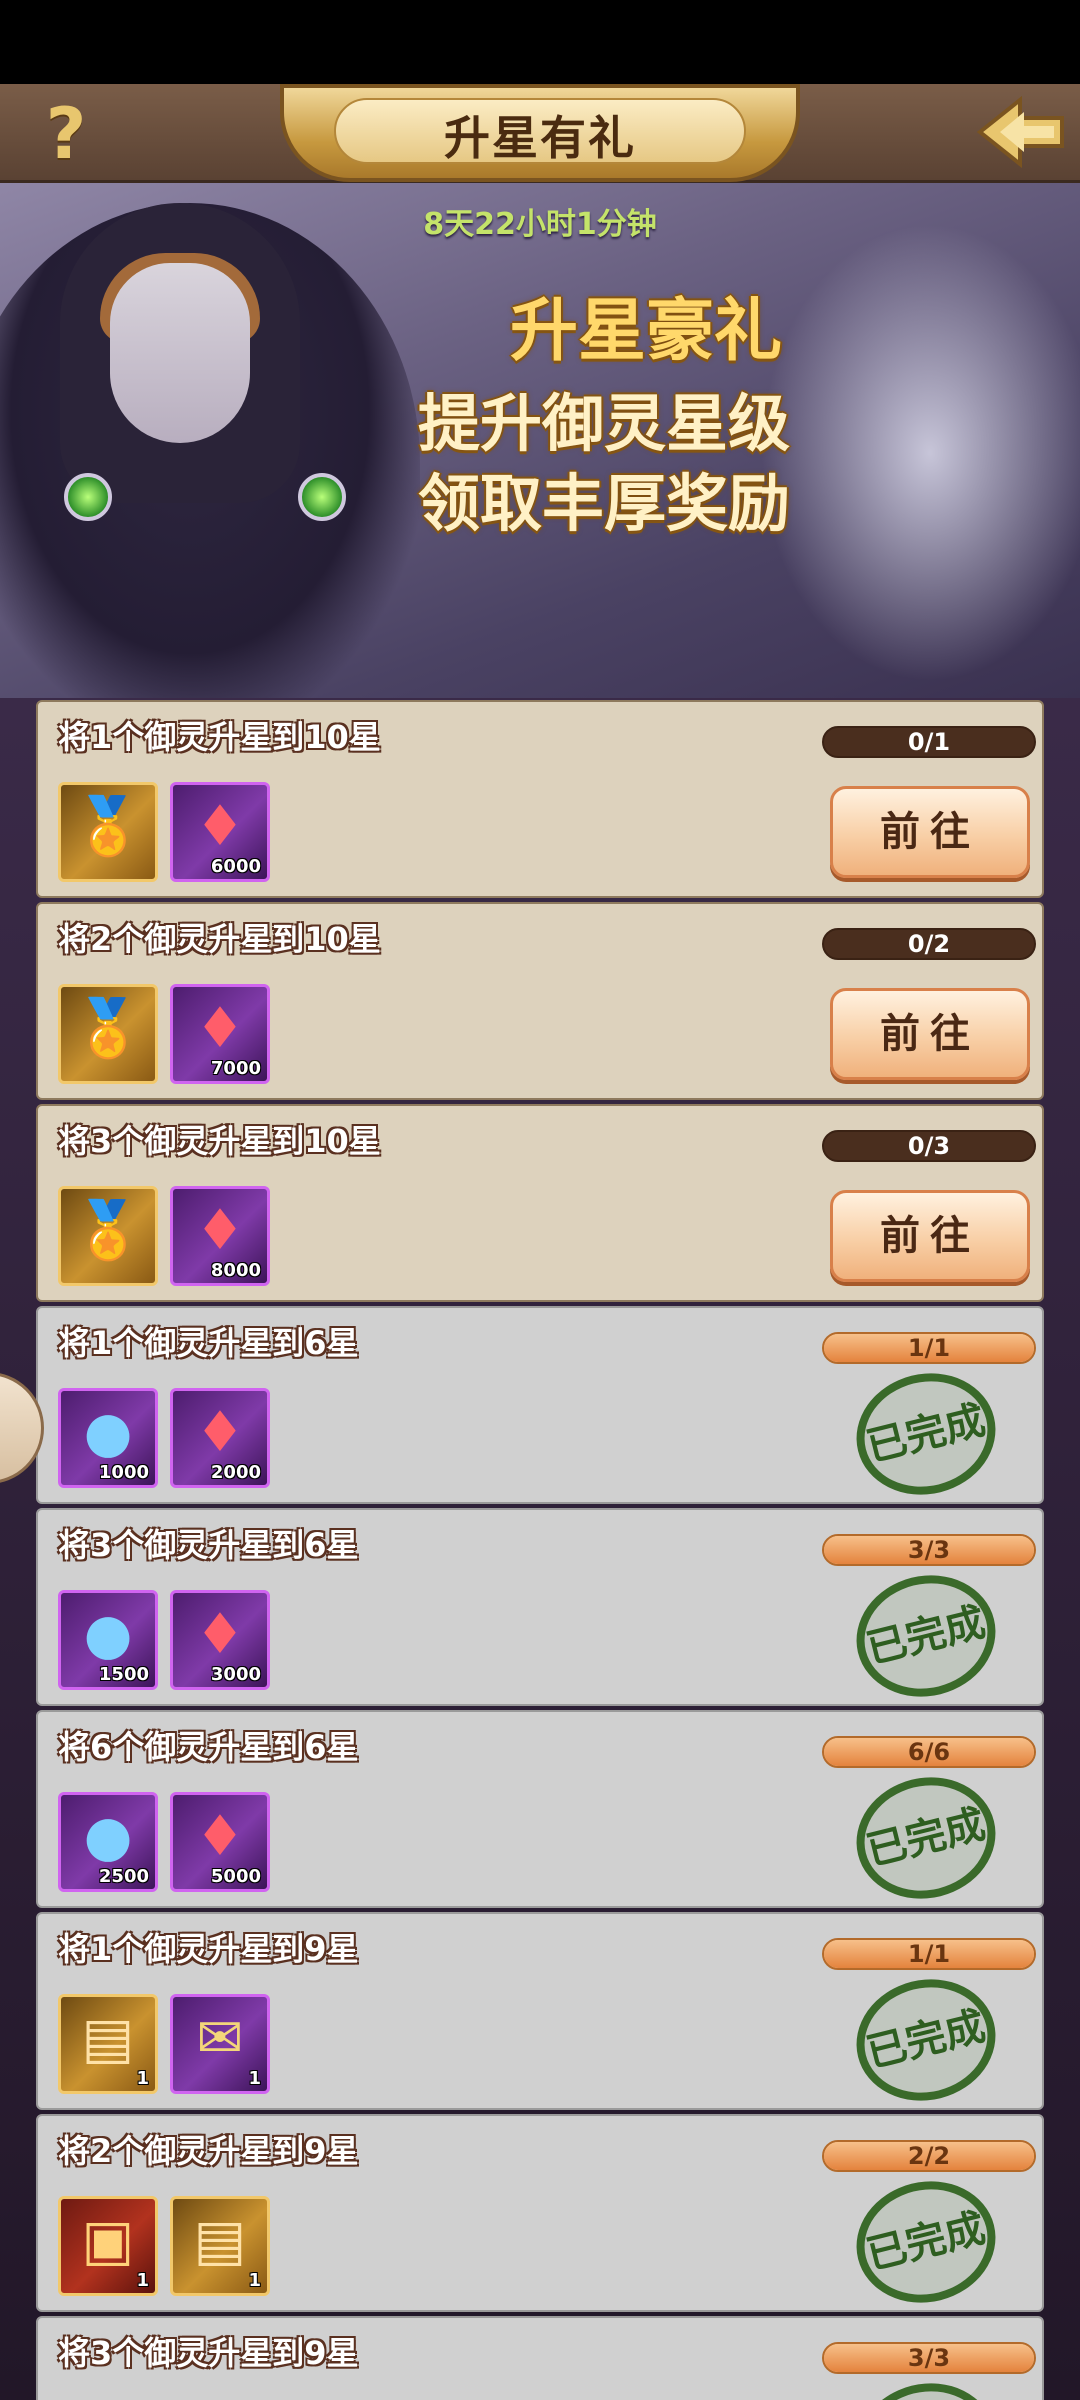 The width and height of the screenshot is (1080, 2400). Describe the element at coordinates (540, 224) in the screenshot. I see `event-timer: 8天22小时1分钟` at that location.